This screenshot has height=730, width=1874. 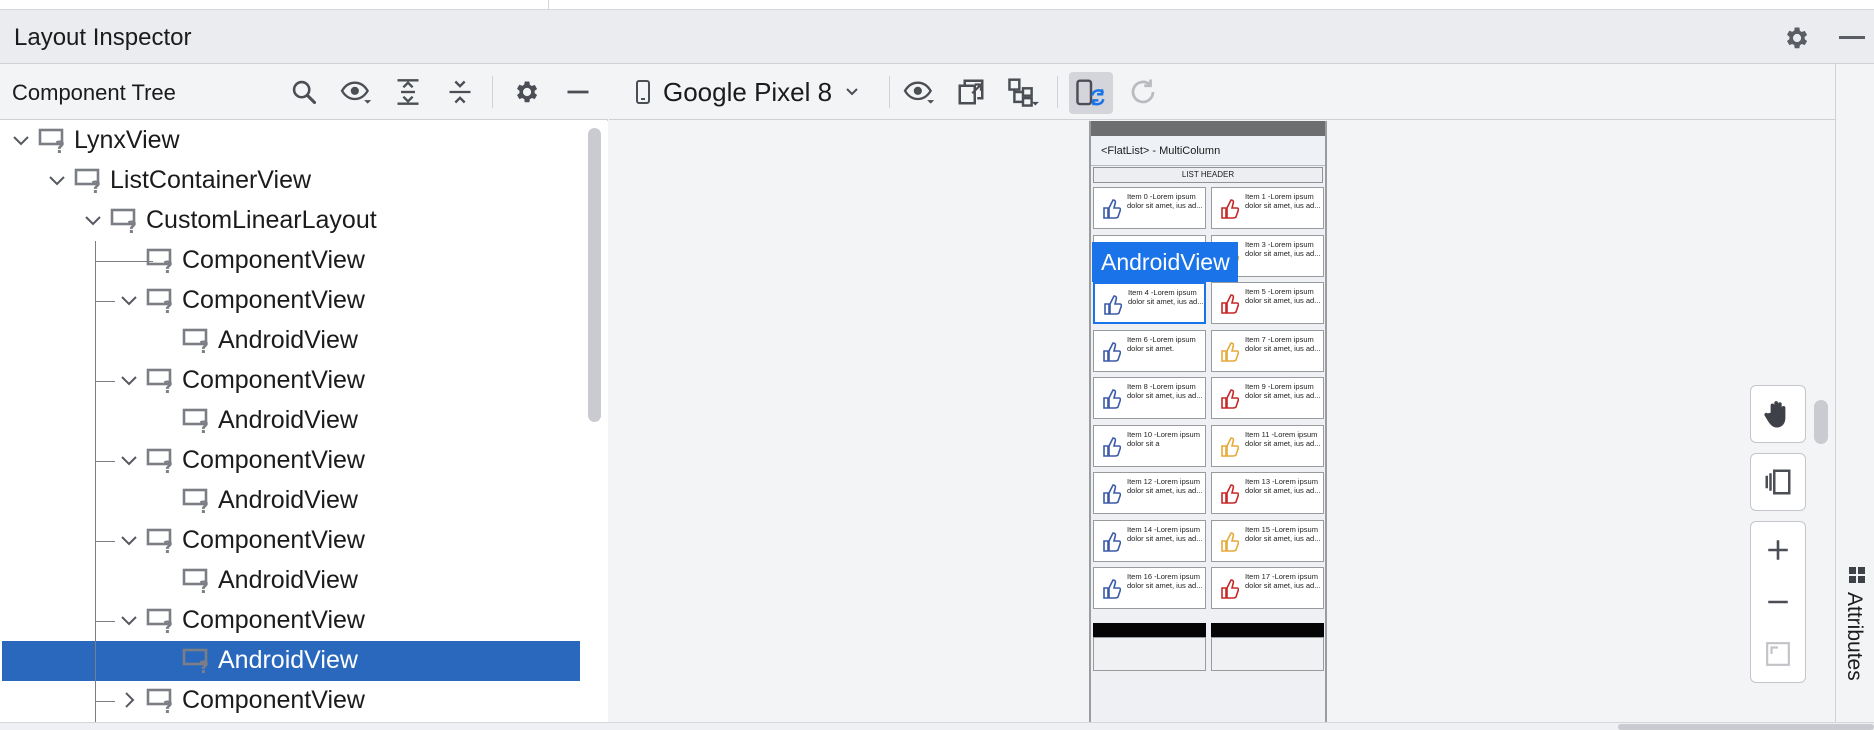 I want to click on export-layer-icon, so click(x=971, y=92).